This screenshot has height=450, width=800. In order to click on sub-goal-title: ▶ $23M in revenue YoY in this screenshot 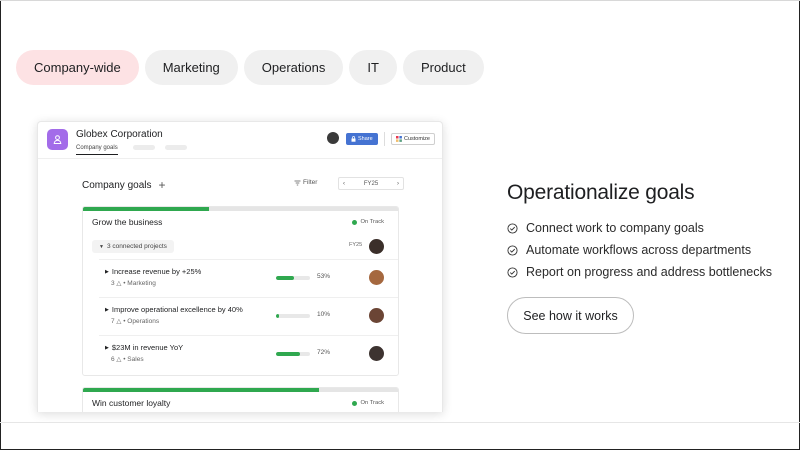, I will do `click(144, 347)`.